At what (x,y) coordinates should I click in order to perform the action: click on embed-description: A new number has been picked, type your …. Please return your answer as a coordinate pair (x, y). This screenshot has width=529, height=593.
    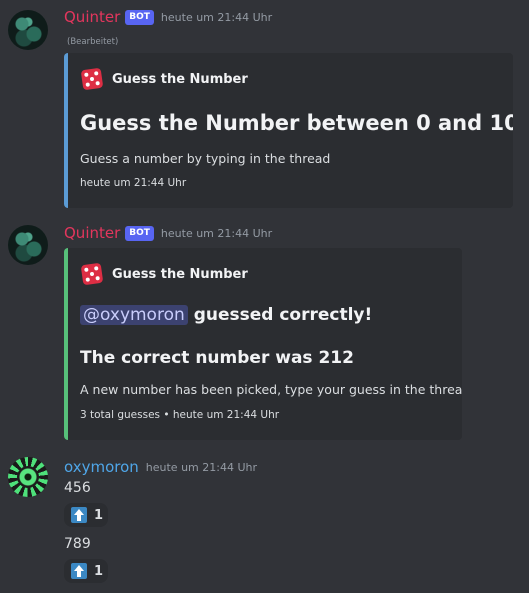
    Looking at the image, I should click on (271, 389).